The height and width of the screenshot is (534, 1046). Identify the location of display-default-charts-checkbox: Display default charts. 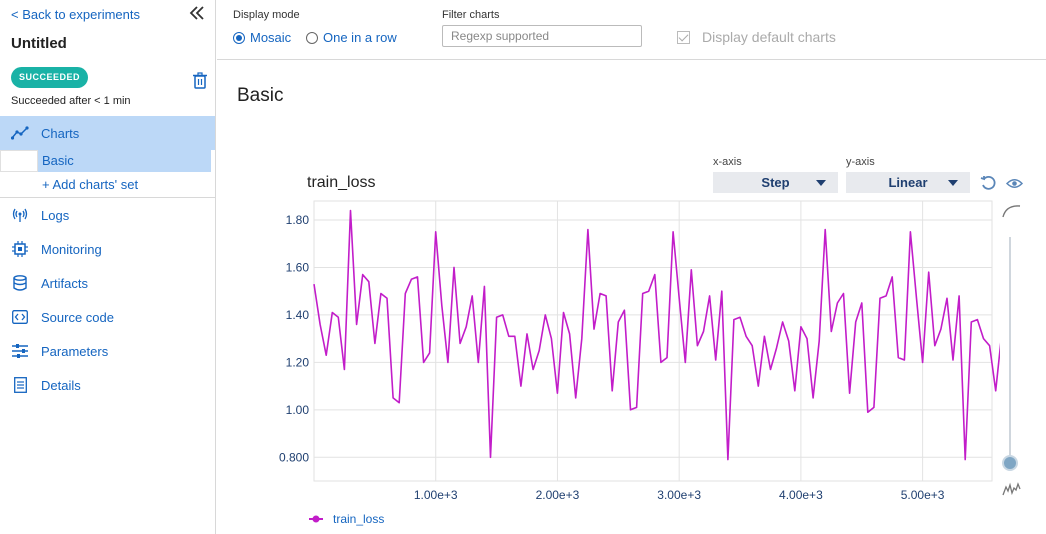
(756, 37).